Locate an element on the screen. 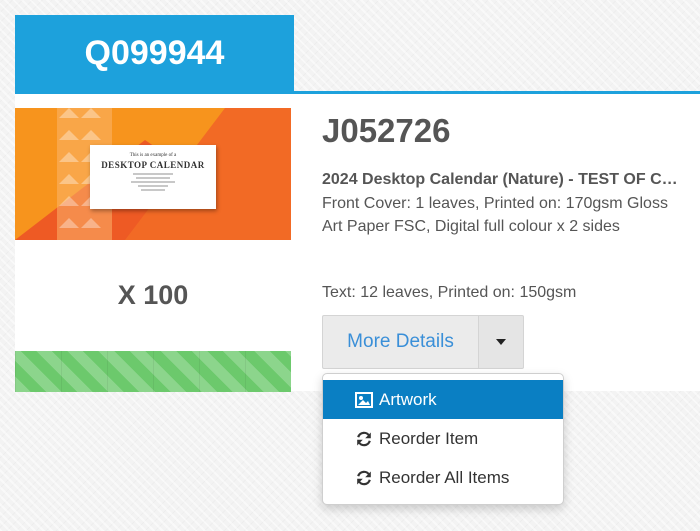 This screenshot has height=531, width=700. product-thumbnail: This is an example of a DESKTOP CALENDAR is located at coordinates (153, 174).